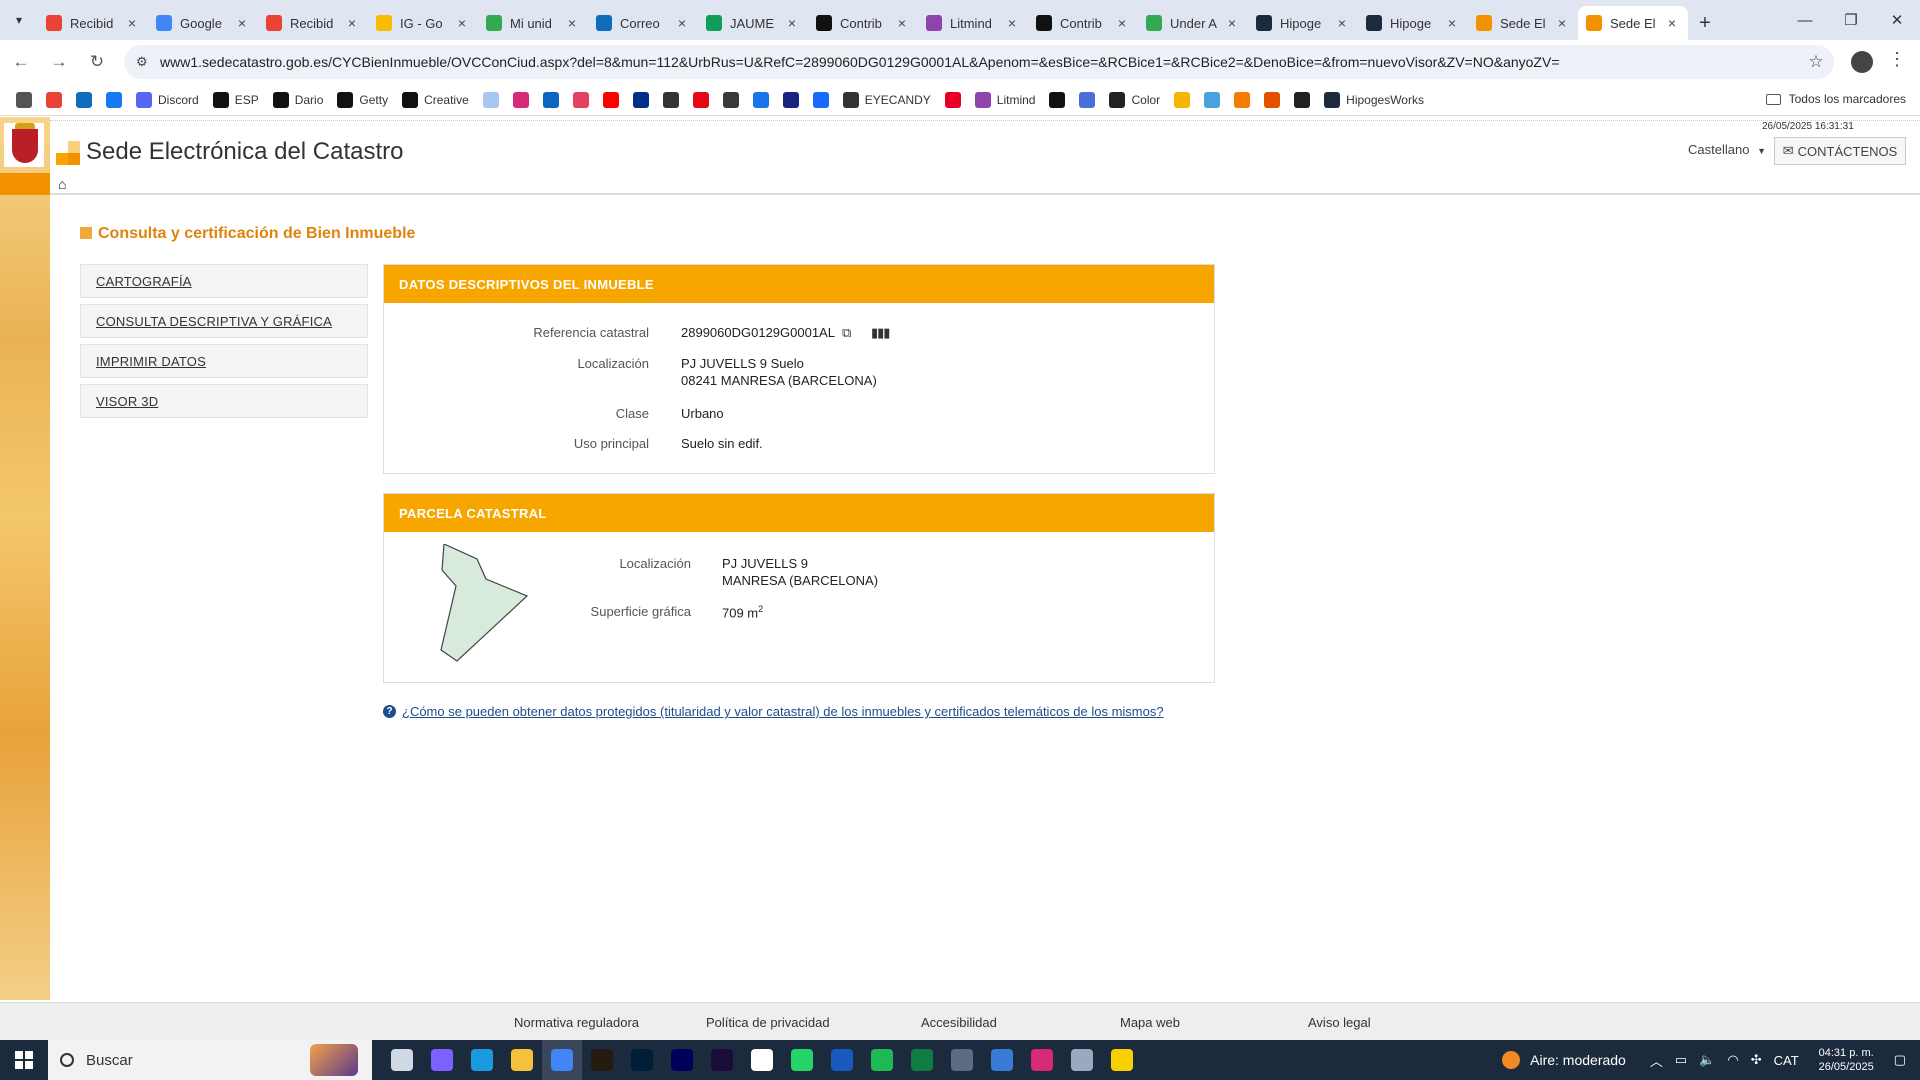 This screenshot has height=1080, width=1920. What do you see at coordinates (1846, 1060) in the screenshot?
I see `clock: 04:31 p. m. 26/05/2025` at bounding box center [1846, 1060].